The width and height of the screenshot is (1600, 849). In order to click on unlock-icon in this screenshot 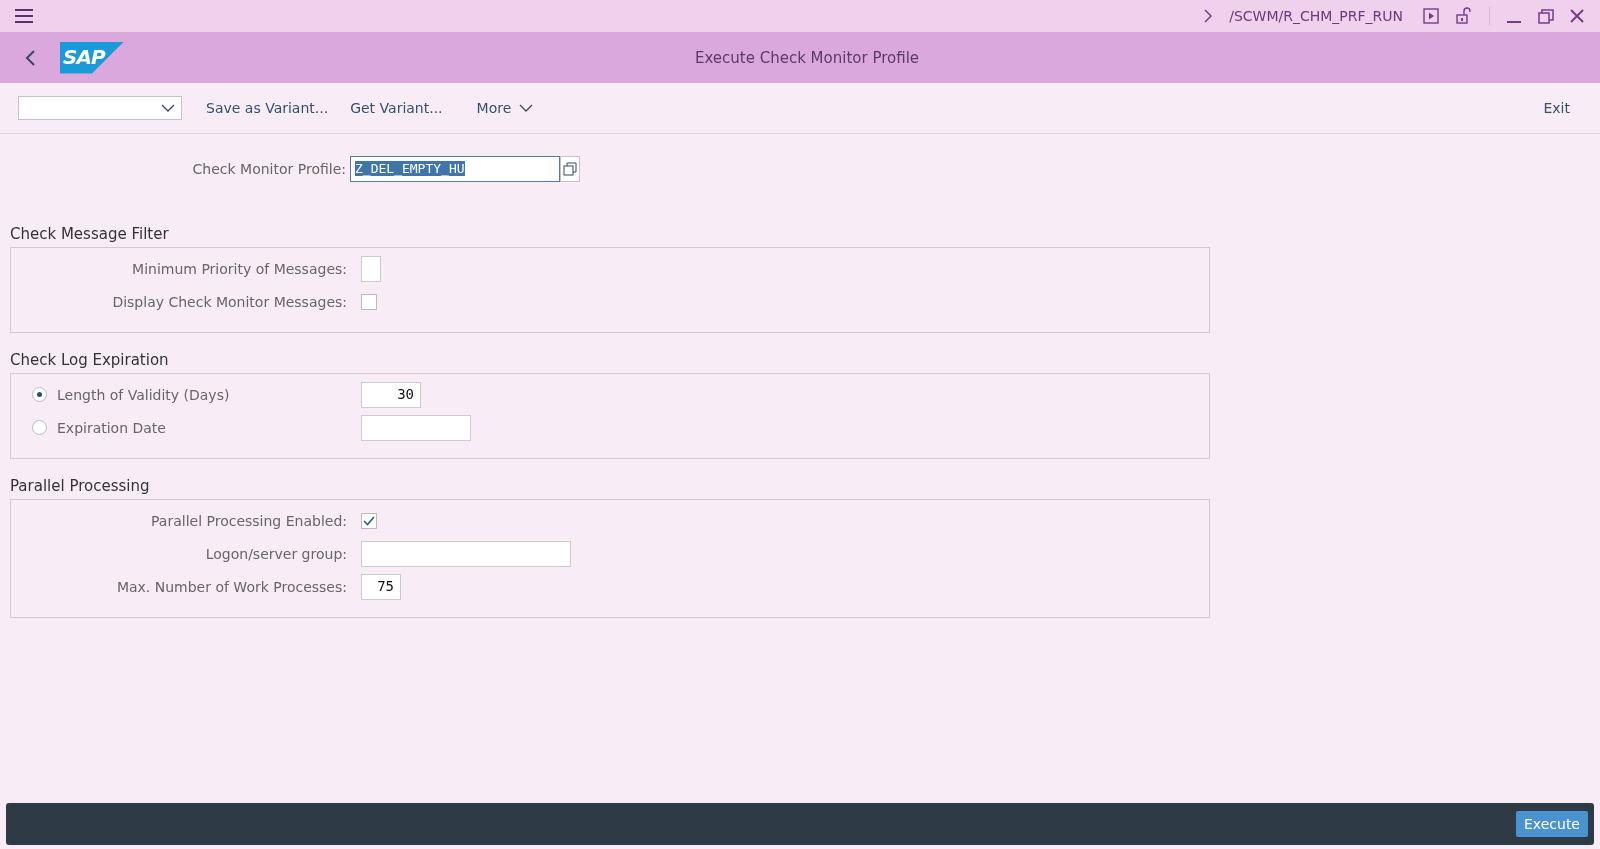, I will do `click(1464, 16)`.